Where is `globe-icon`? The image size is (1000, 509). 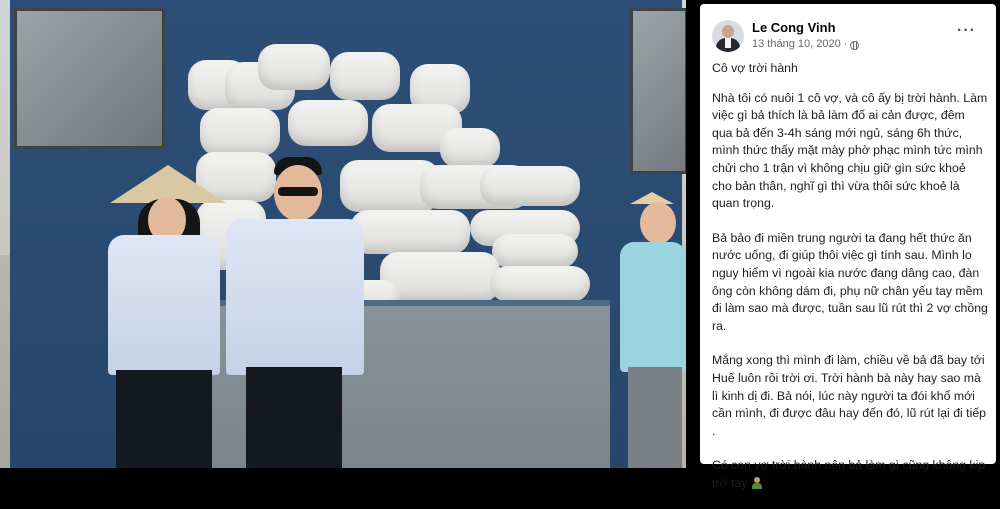
globe-icon is located at coordinates (855, 45).